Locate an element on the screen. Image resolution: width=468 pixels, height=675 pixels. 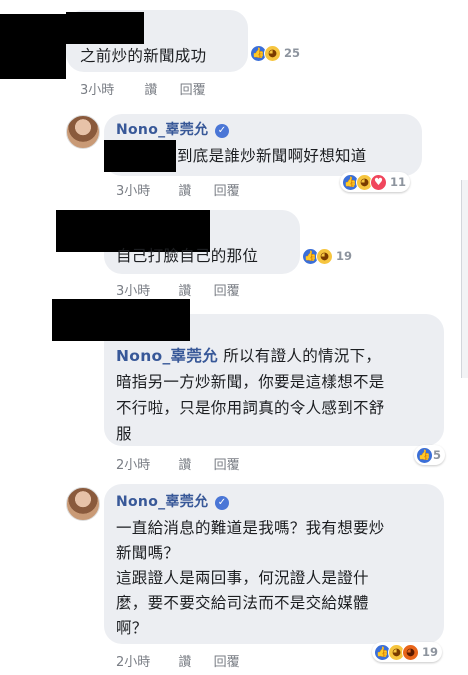
redacted-mention is located at coordinates (140, 156).